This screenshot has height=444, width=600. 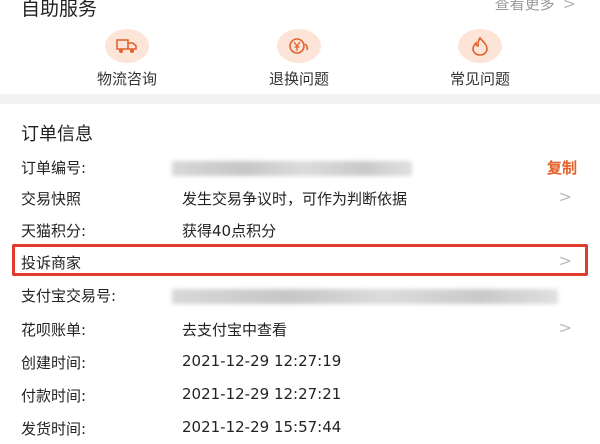 I want to click on row-key: 花呗账单:, so click(x=54, y=330).